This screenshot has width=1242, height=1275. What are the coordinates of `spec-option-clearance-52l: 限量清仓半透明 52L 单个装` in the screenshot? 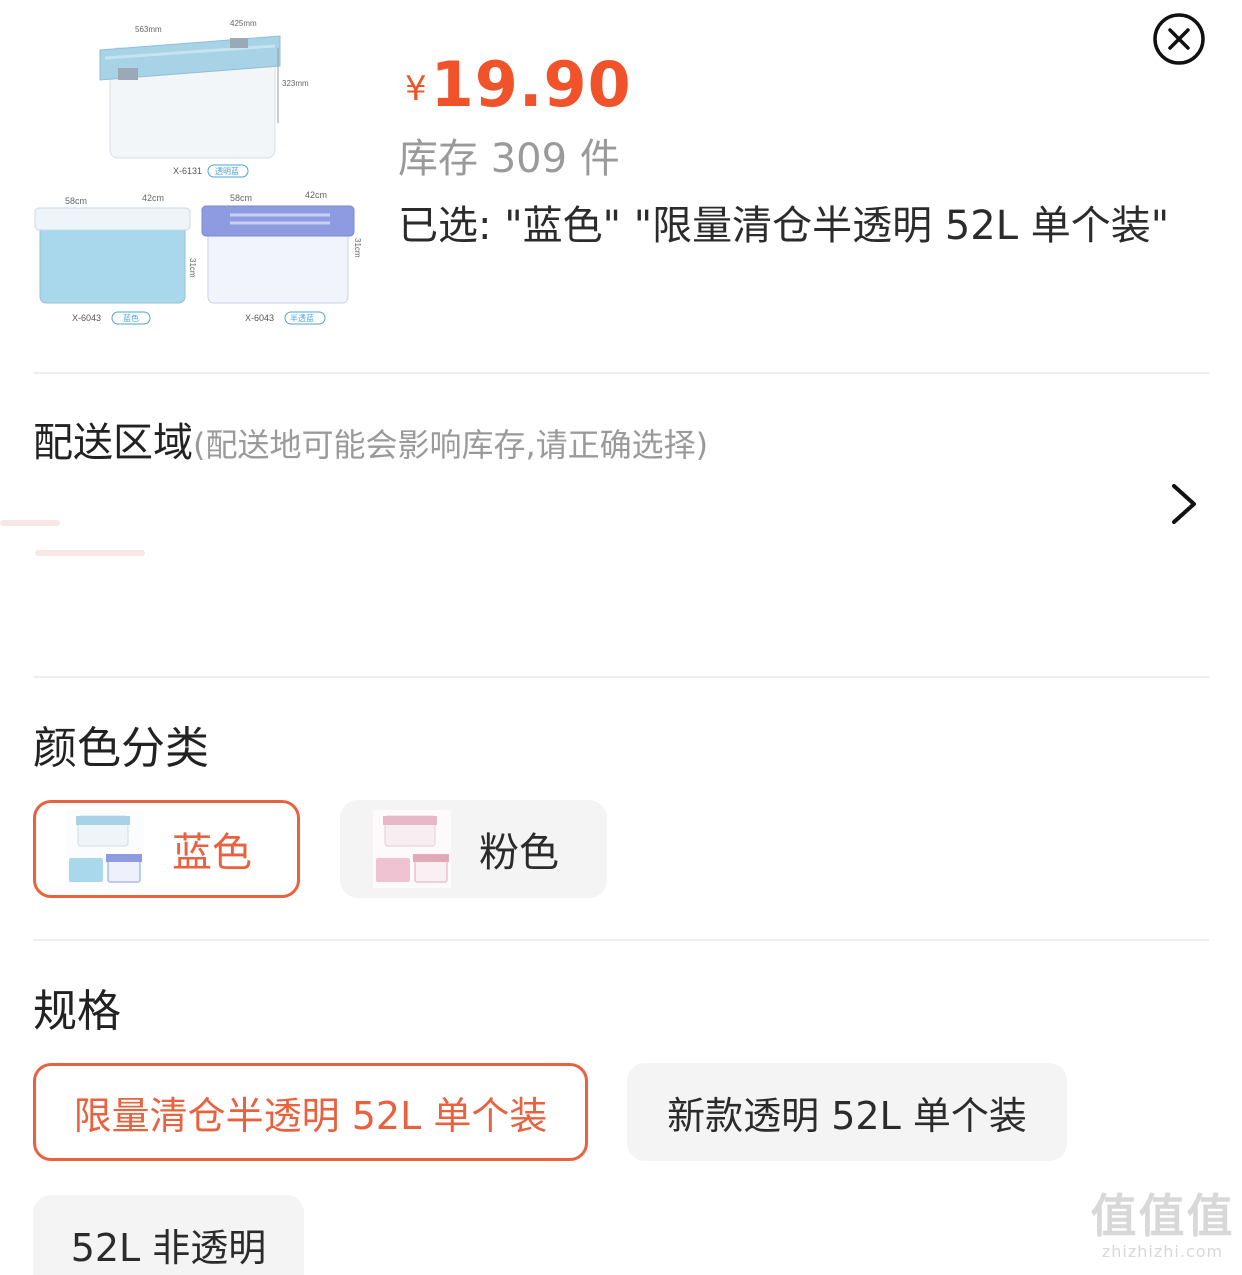 It's located at (310, 1112).